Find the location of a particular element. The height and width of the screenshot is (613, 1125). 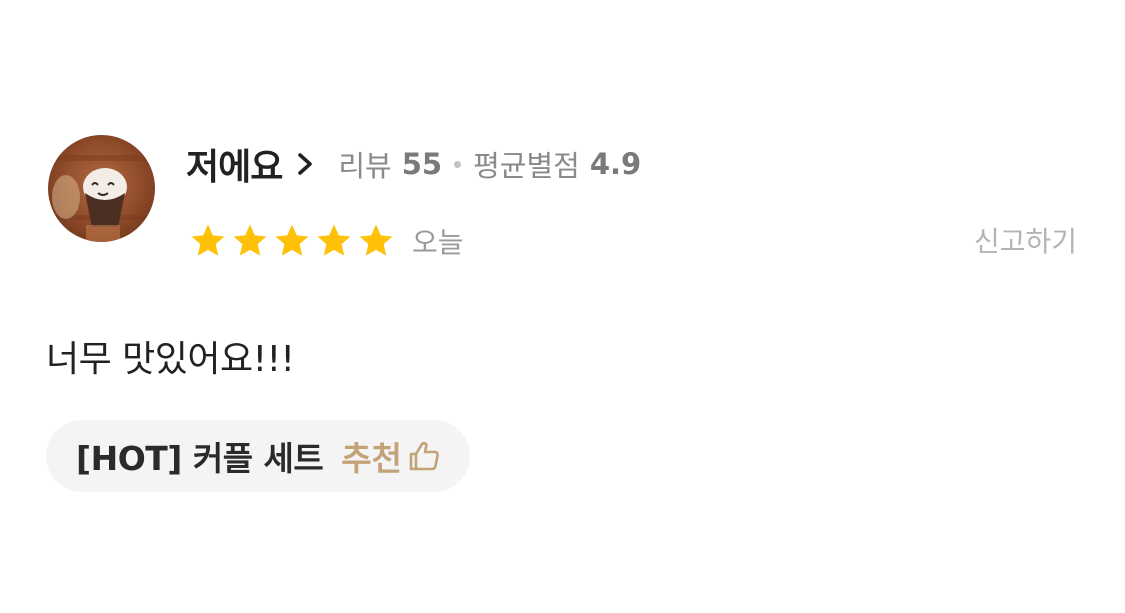

review-date: 오늘 is located at coordinates (438, 242).